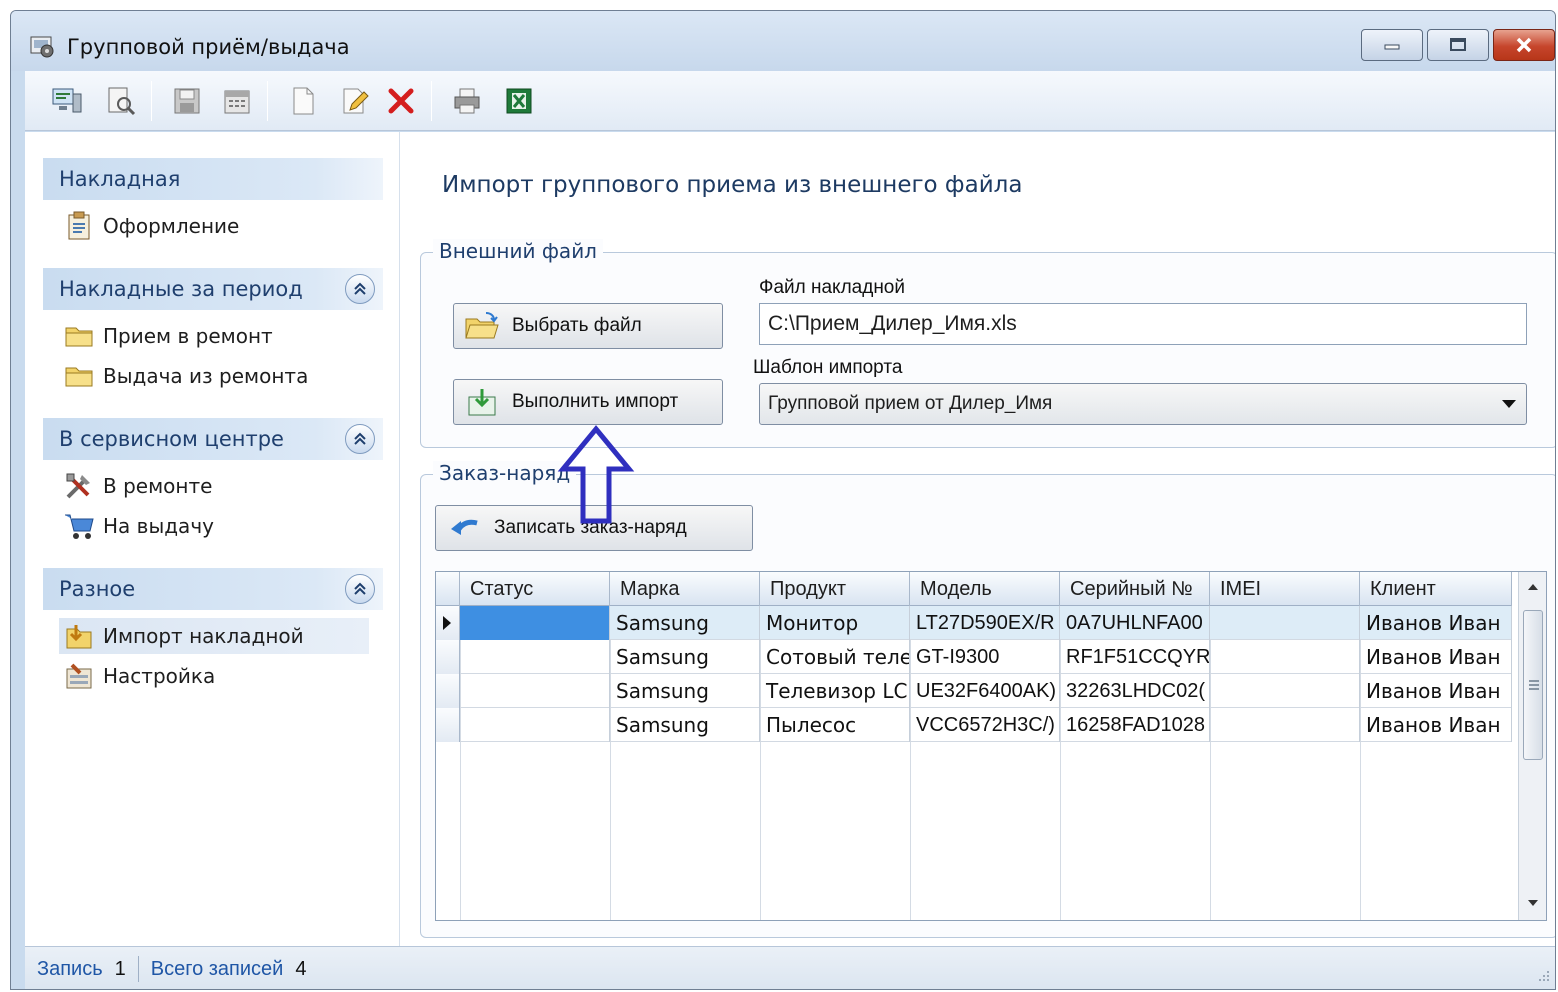 The image size is (1558, 992). I want to click on computer-icon, so click(67, 100).